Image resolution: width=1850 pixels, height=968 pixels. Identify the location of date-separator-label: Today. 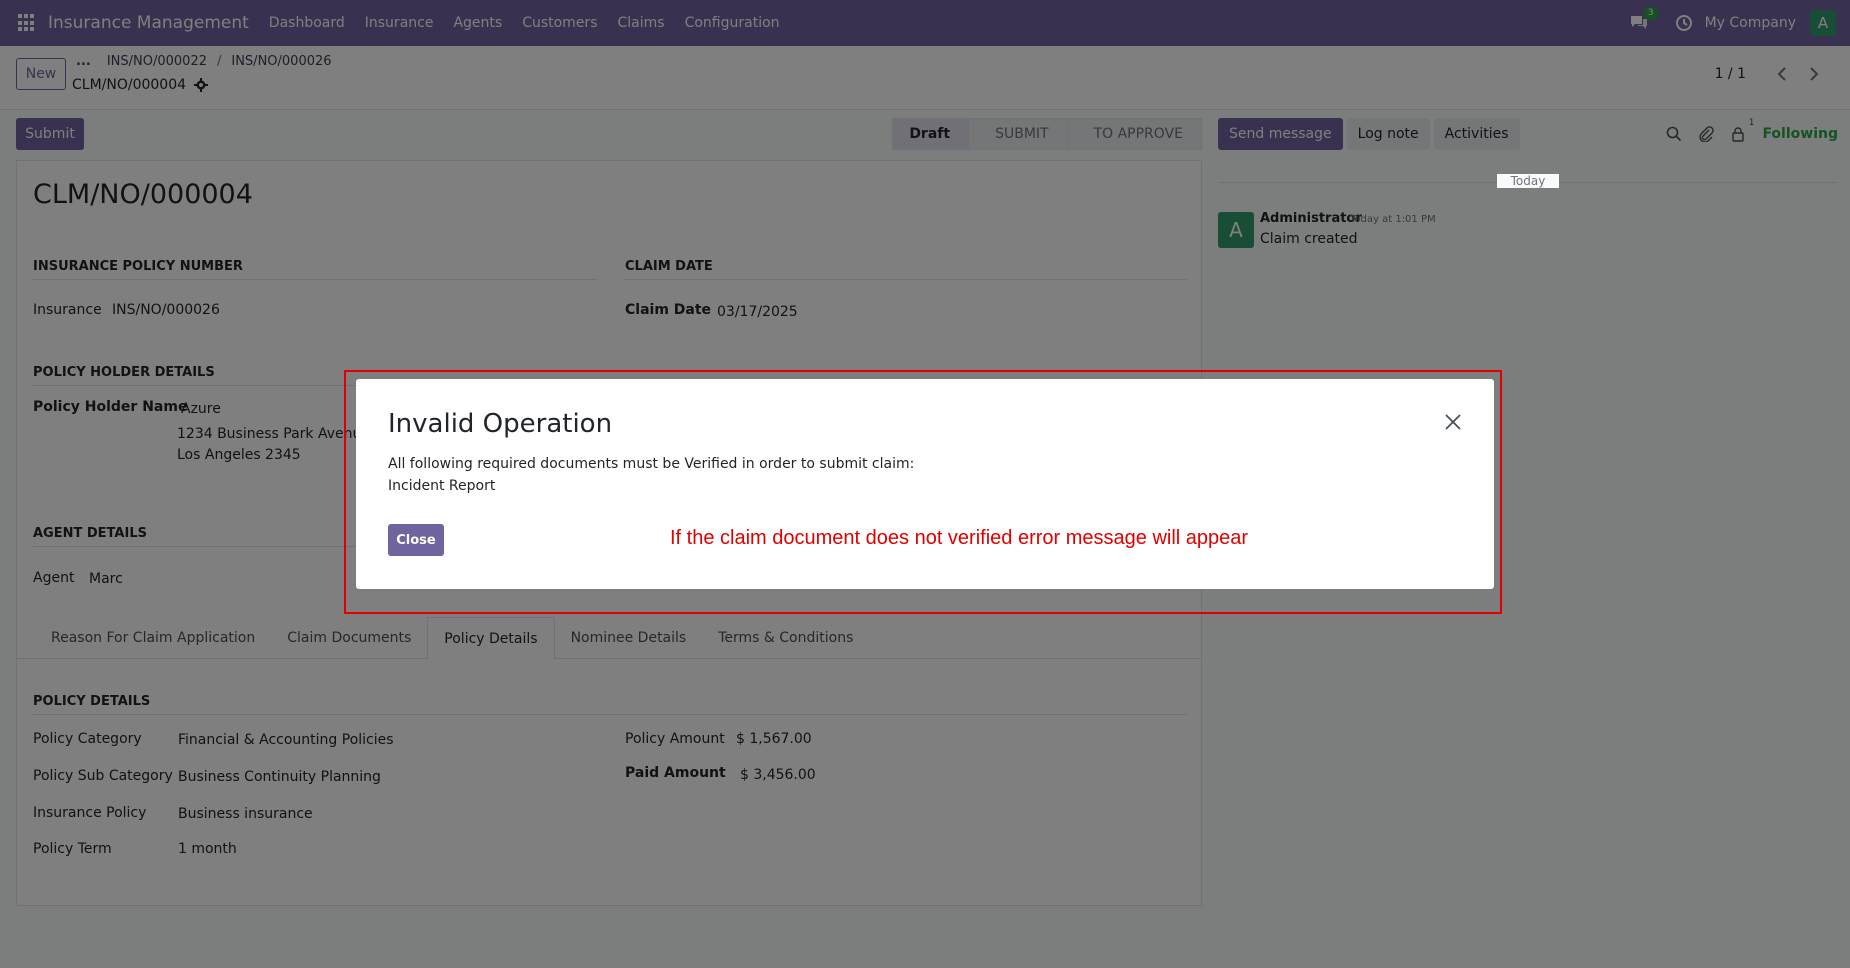
(1528, 181).